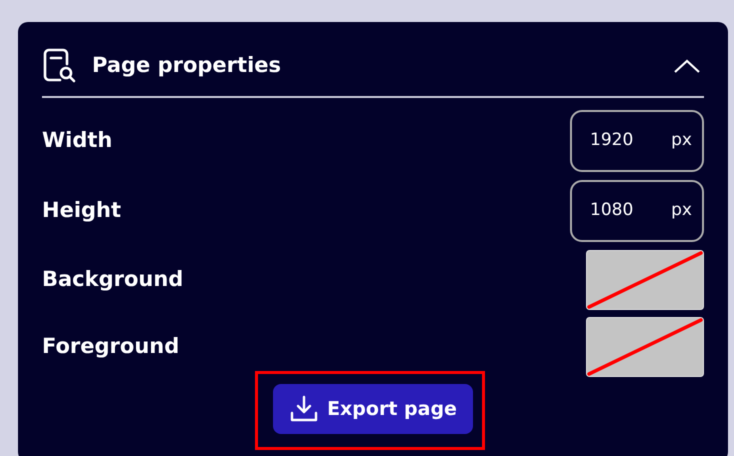 Image resolution: width=734 pixels, height=456 pixels. I want to click on collapse-toggle, so click(687, 66).